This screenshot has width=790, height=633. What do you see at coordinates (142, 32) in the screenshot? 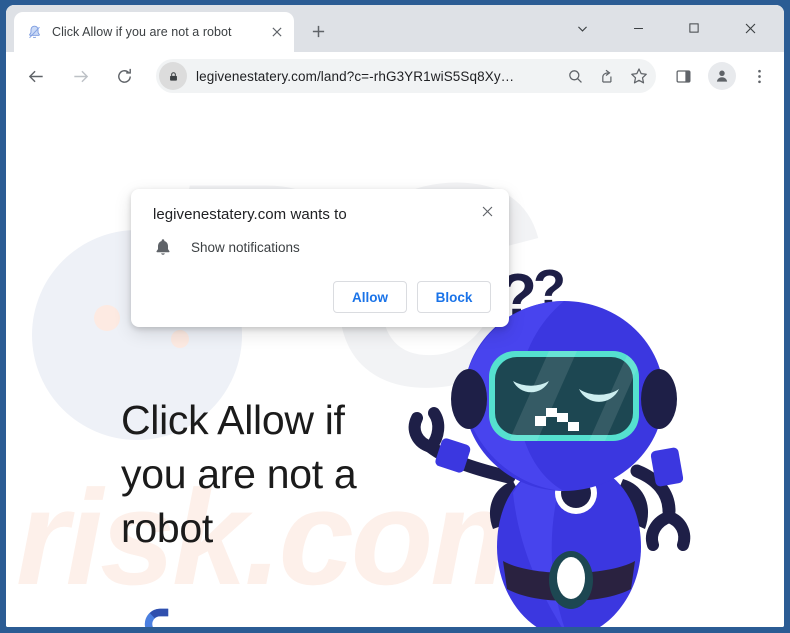
I see `tab-title: Click Allow if you are not a robot` at bounding box center [142, 32].